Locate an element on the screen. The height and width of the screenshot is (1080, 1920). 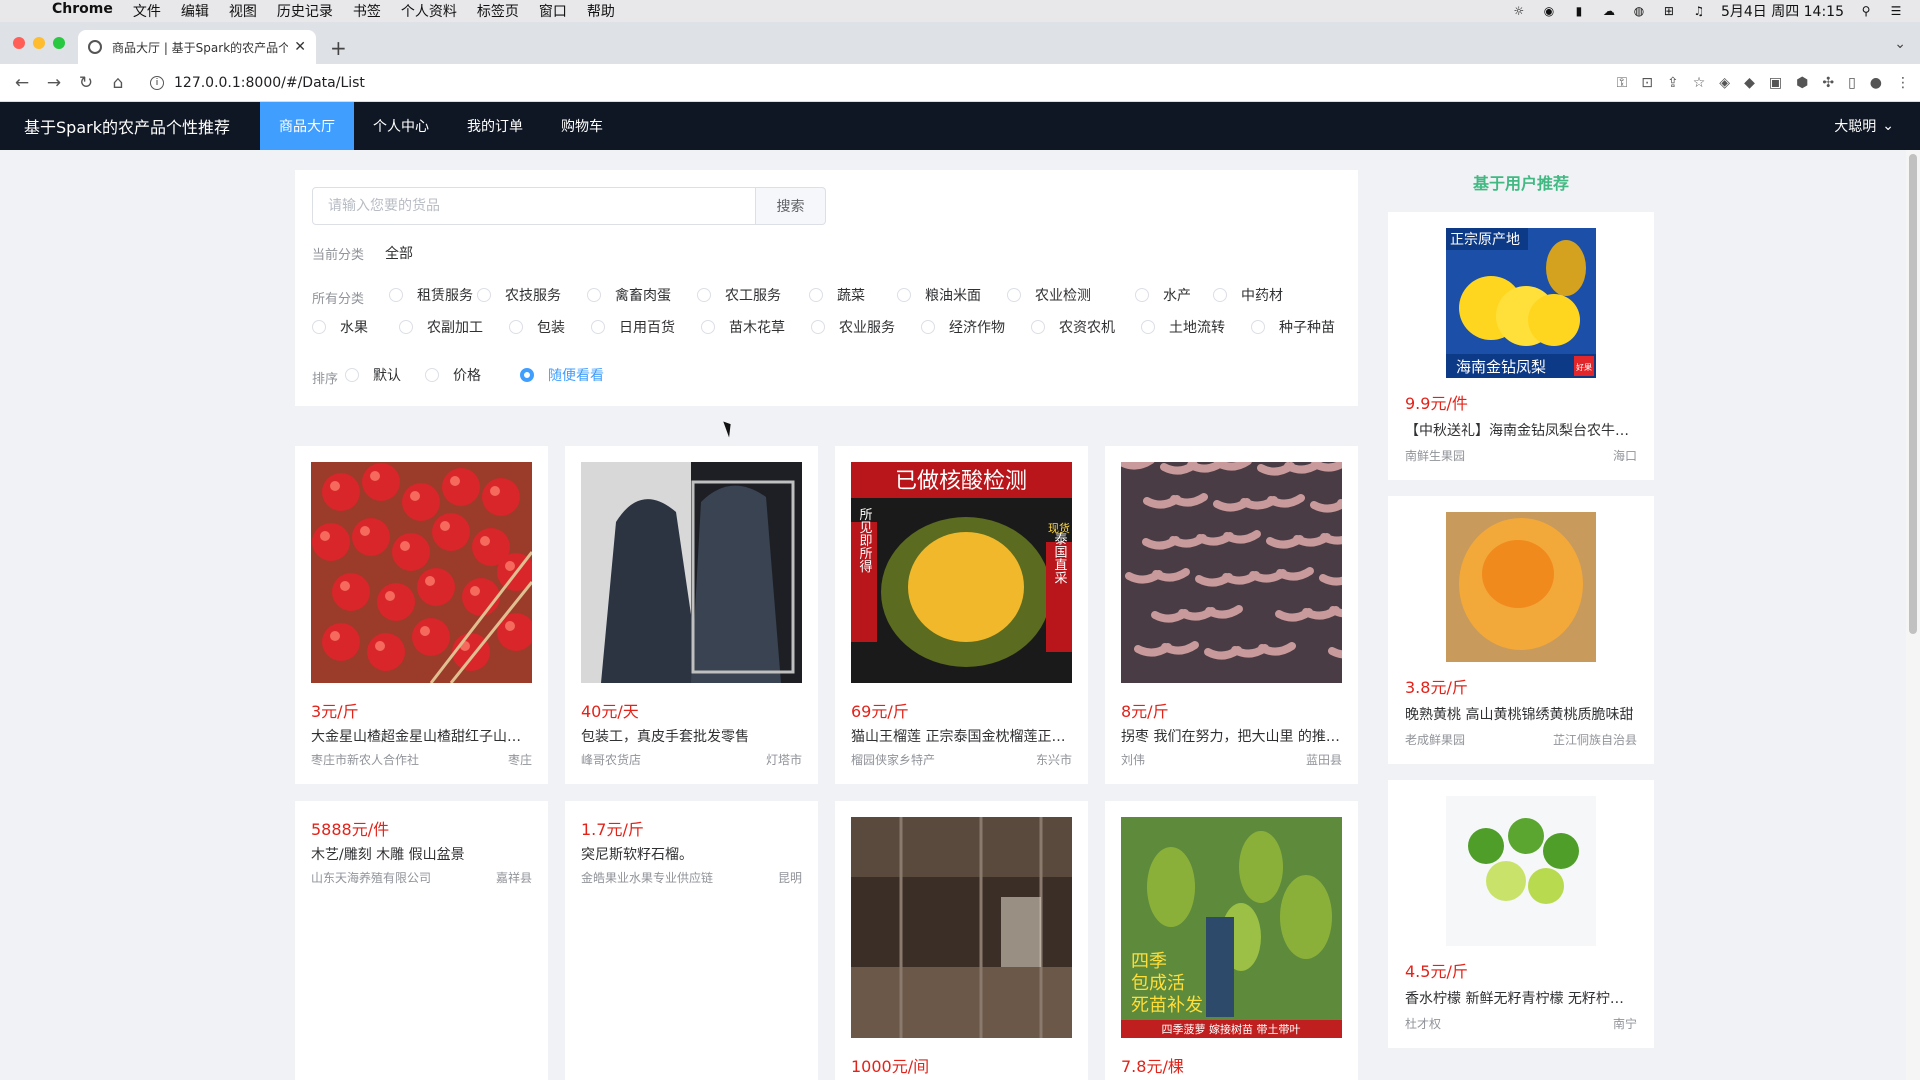
radio-label: 水产 is located at coordinates (1177, 295).